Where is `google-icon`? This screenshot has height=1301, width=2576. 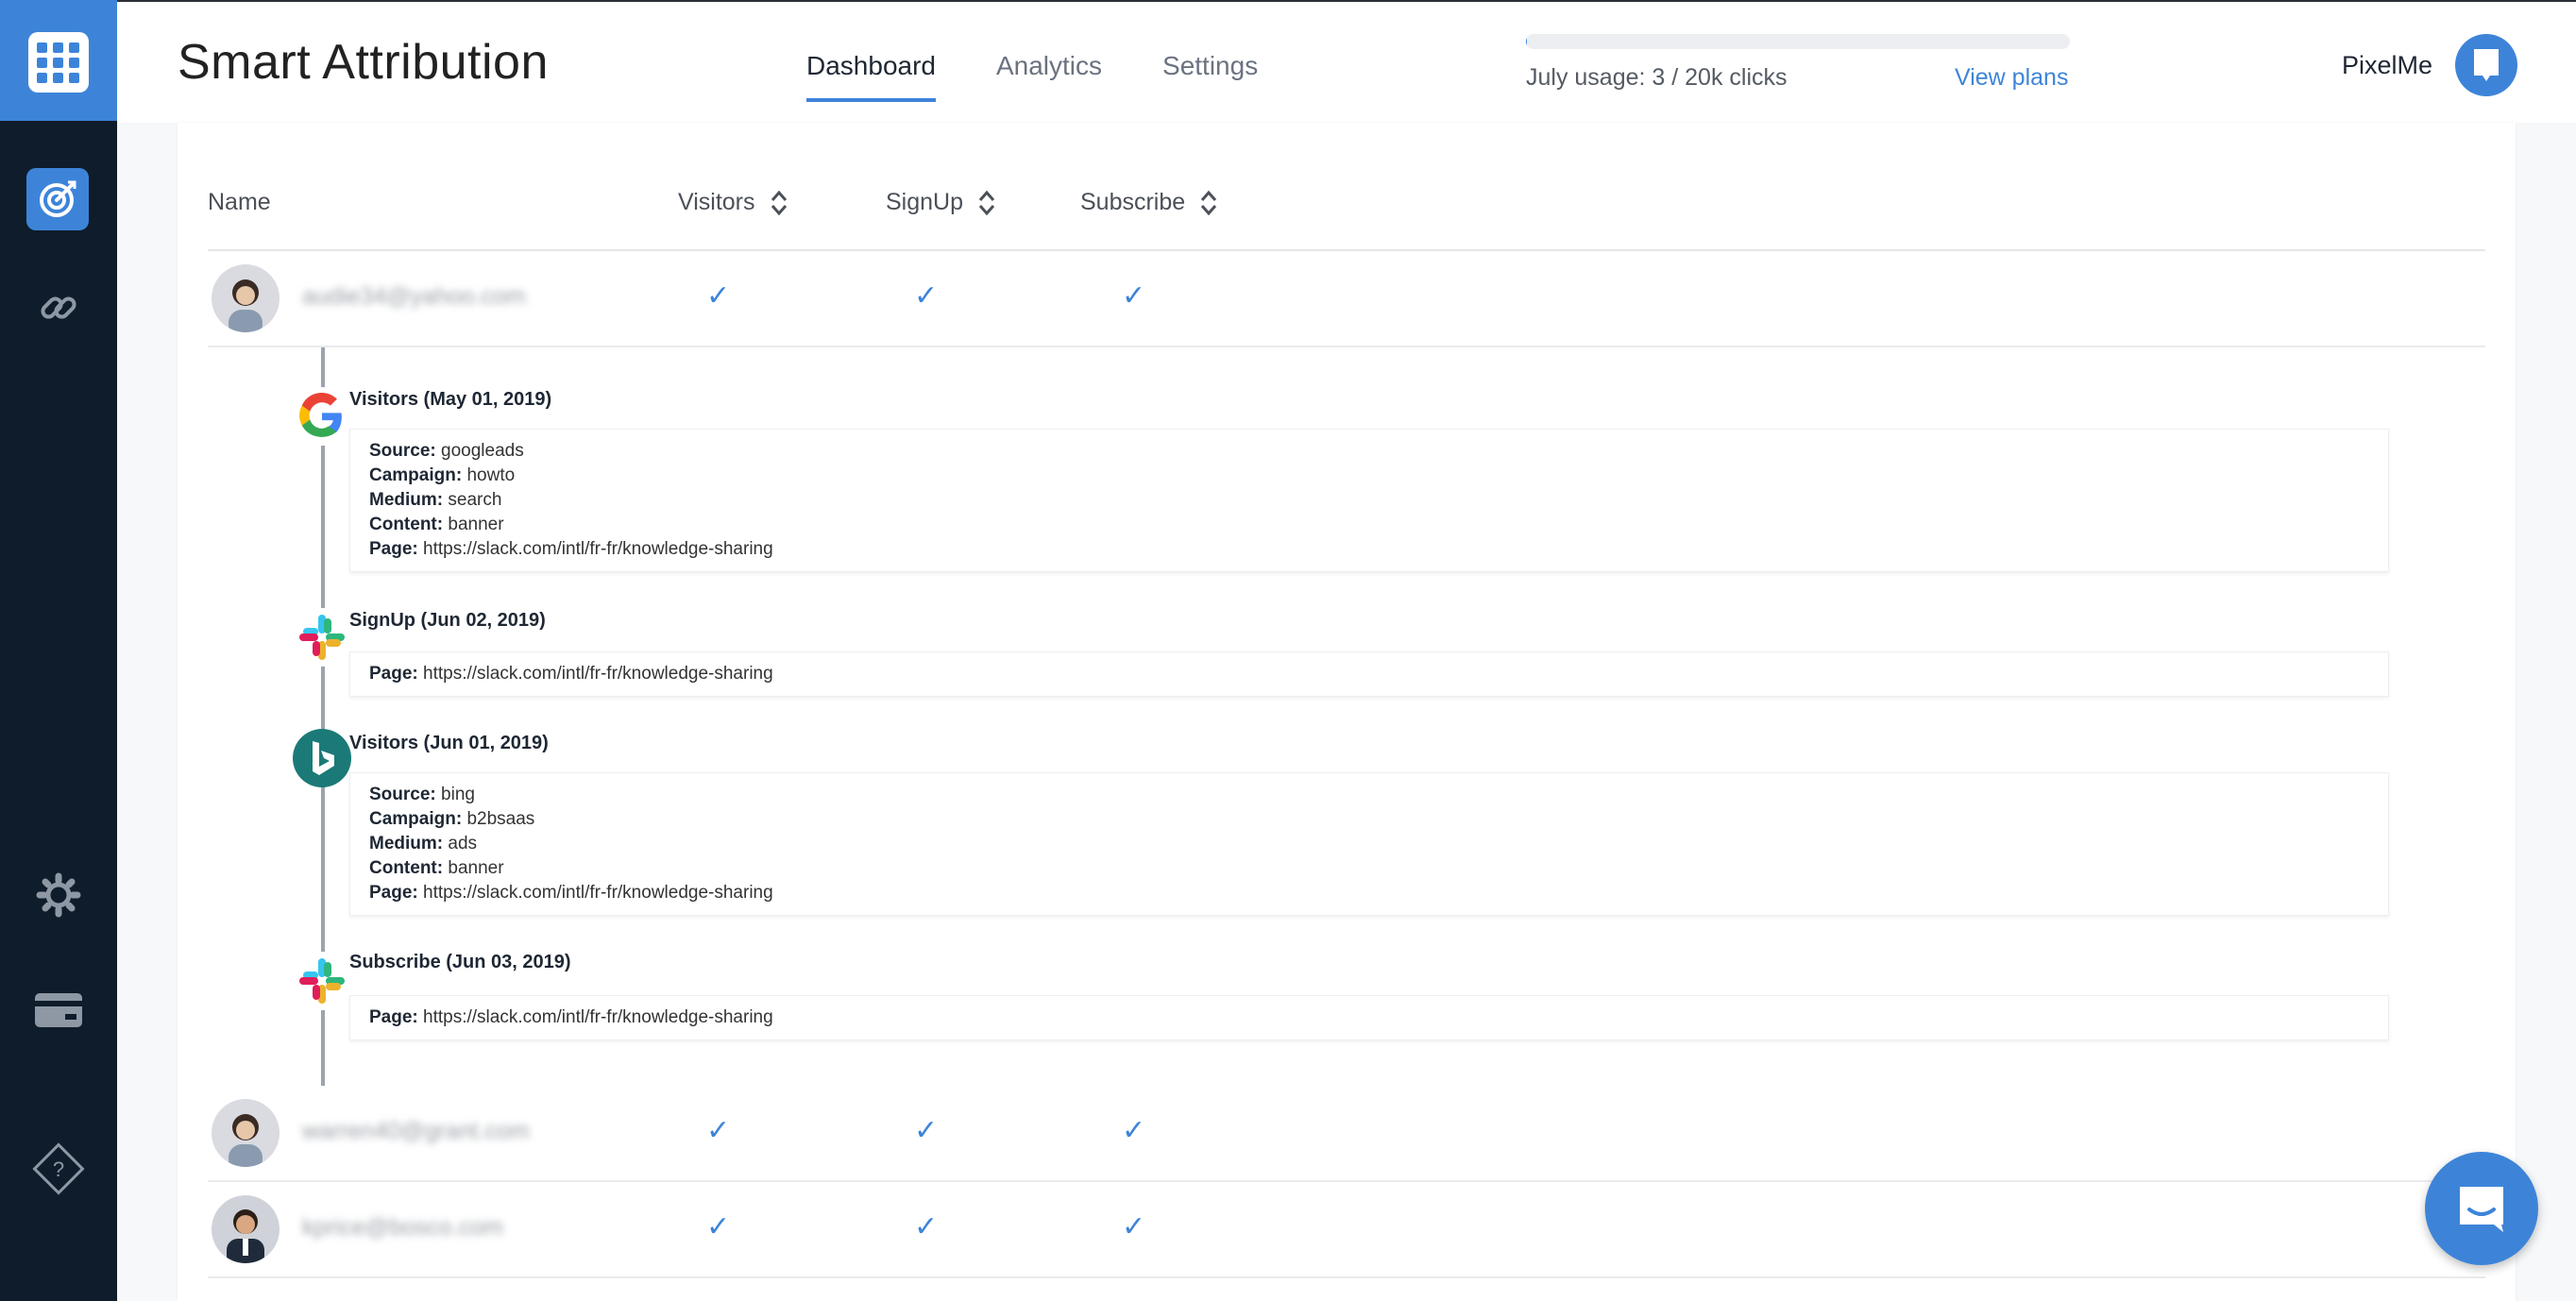
google-icon is located at coordinates (322, 416).